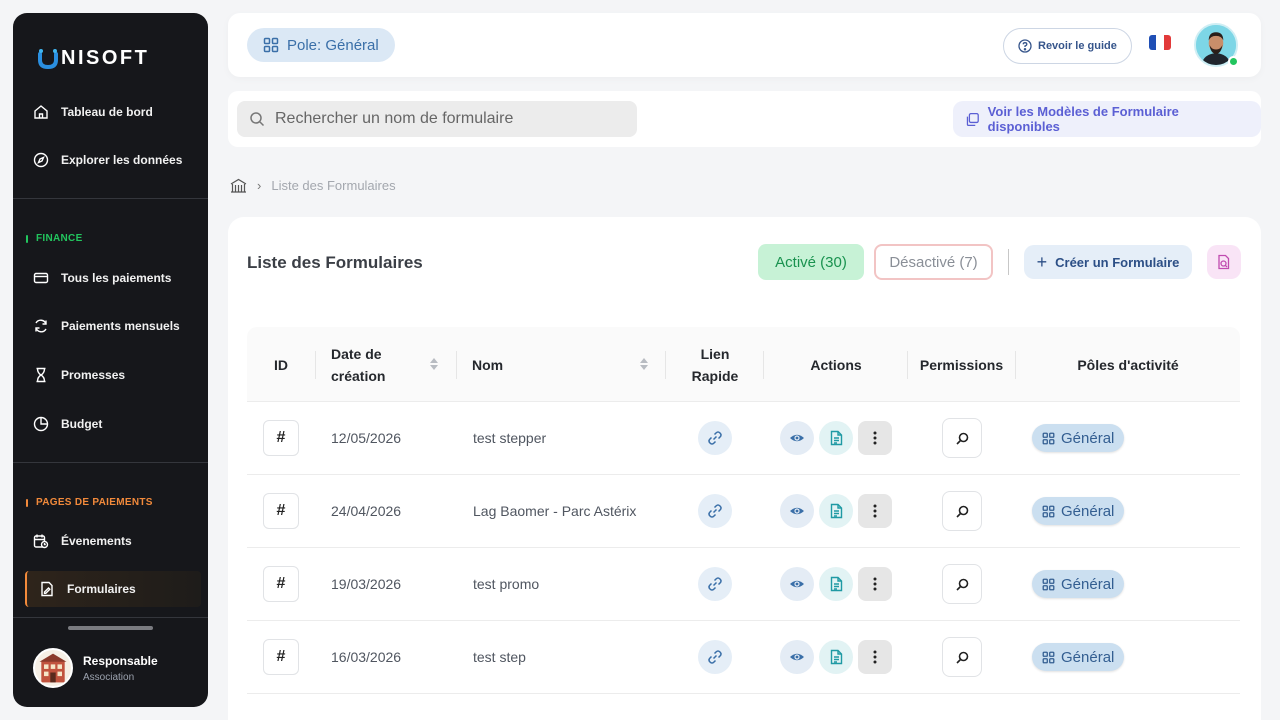 The width and height of the screenshot is (1280, 720). Describe the element at coordinates (116, 112) in the screenshot. I see `sidebar-item-tableau-de-bord: Tableau de bord` at that location.